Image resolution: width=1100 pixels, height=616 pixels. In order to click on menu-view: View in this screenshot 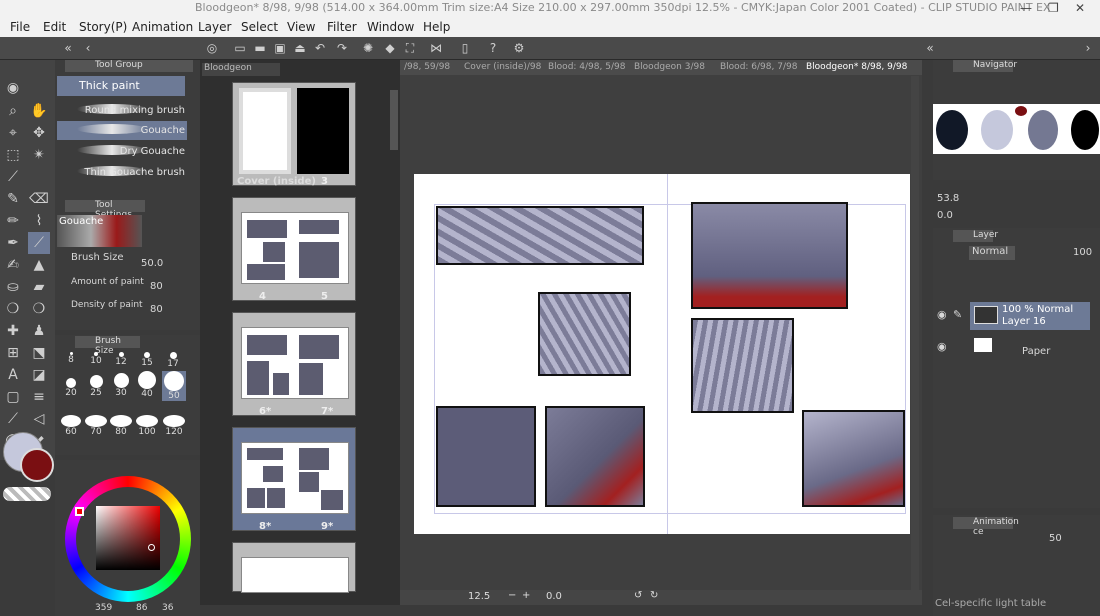, I will do `click(301, 27)`.